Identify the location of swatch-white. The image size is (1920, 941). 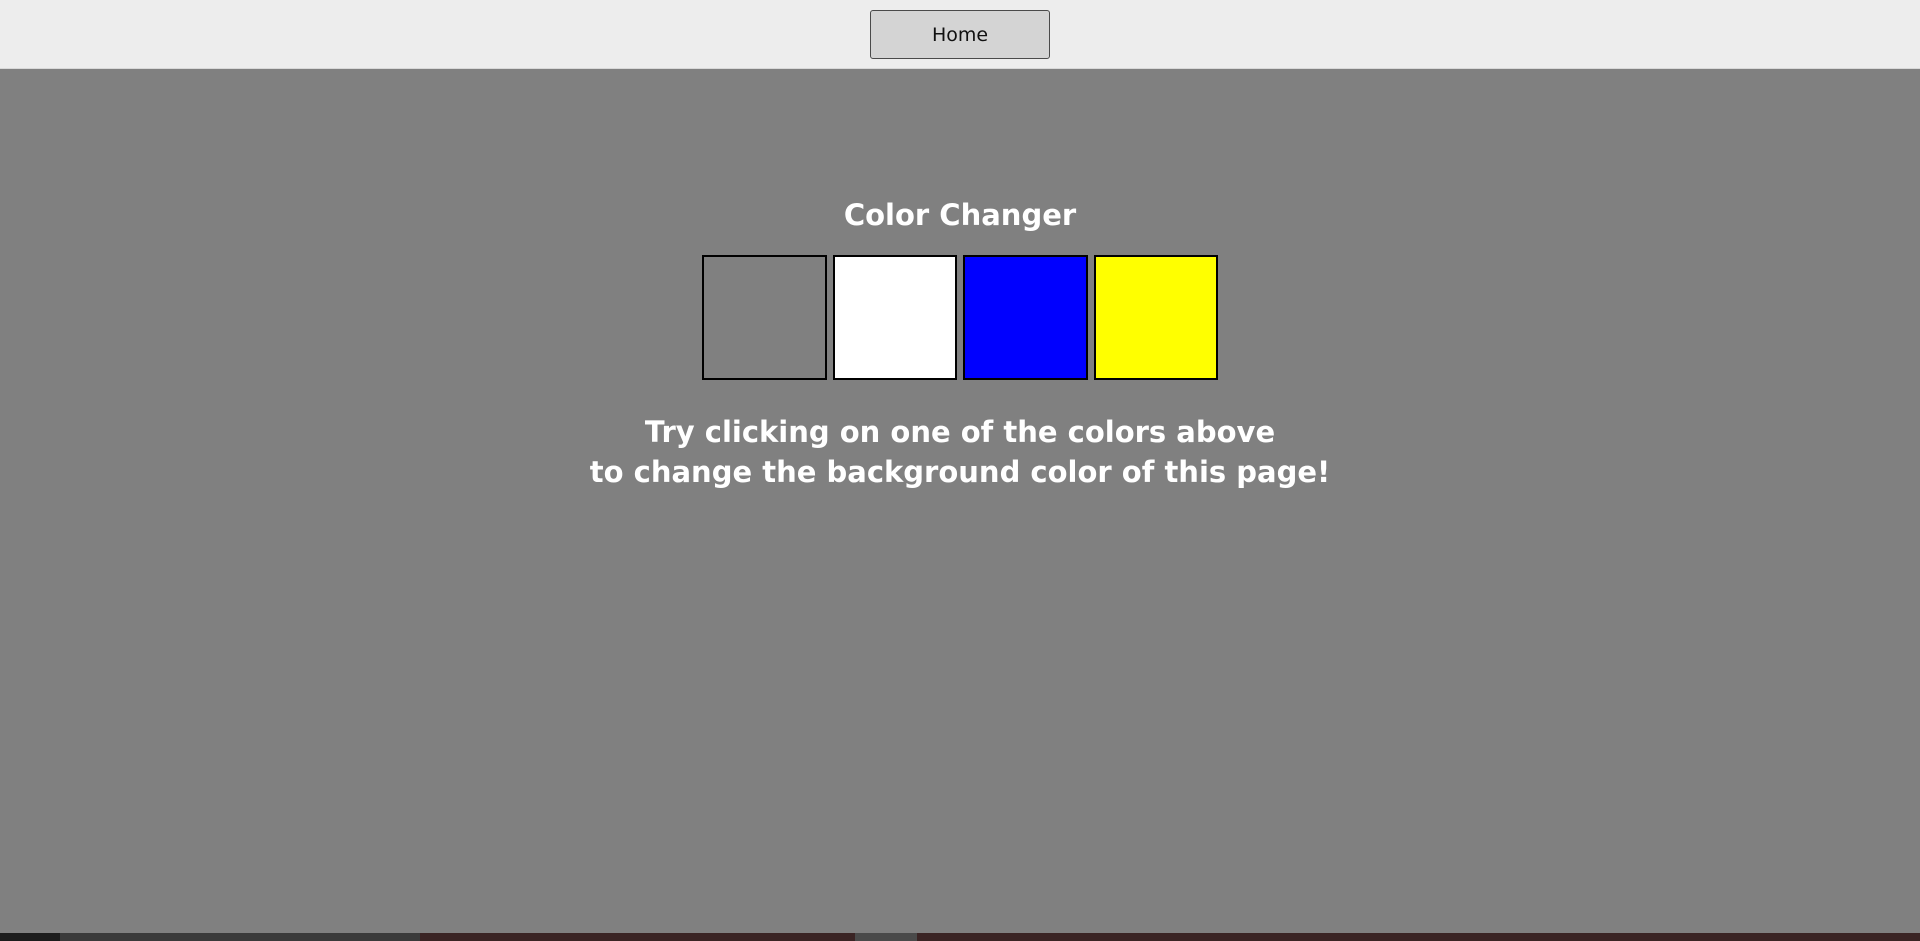
(894, 317).